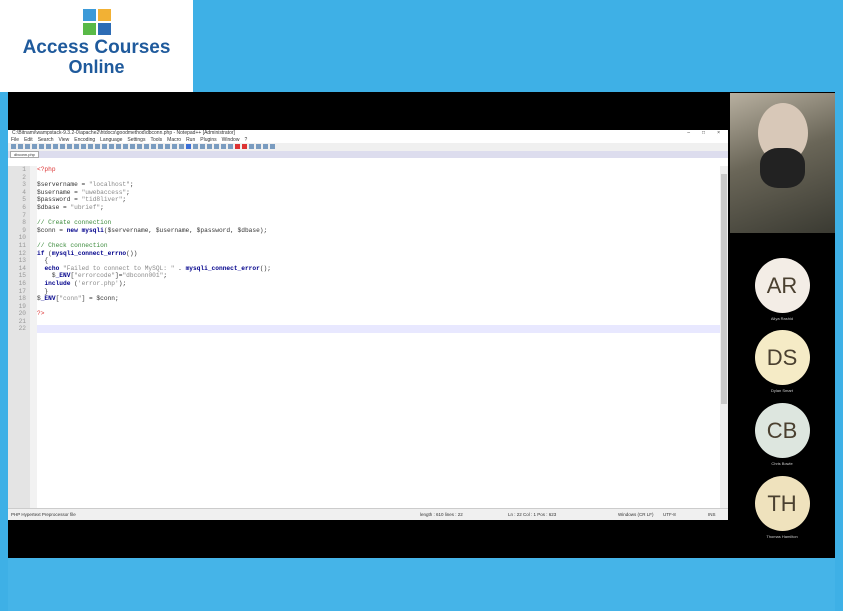  Describe the element at coordinates (378, 254) in the screenshot. I see `code-line: if (mysqli_connect_errno())` at that location.